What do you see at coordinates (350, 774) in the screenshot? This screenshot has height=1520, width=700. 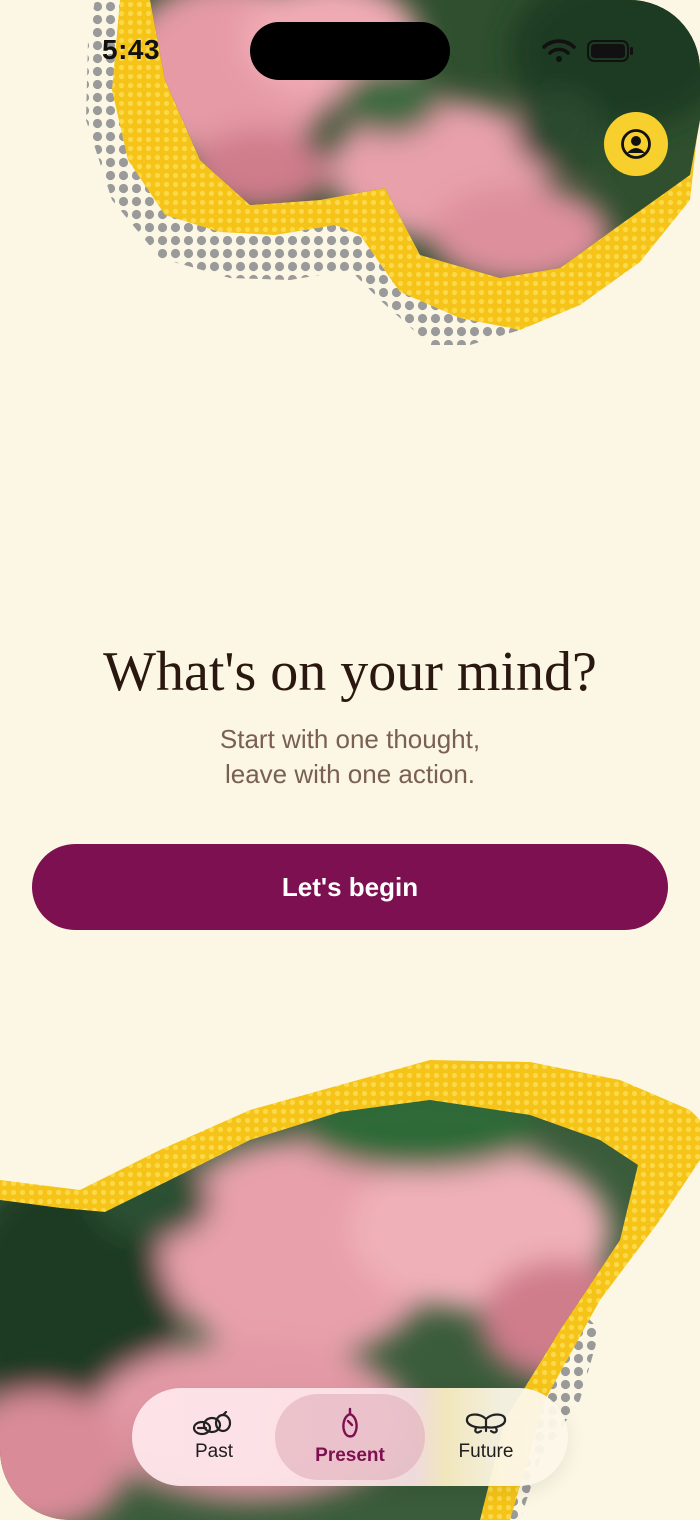 I see `subtitle-line-2: leave with one action.` at bounding box center [350, 774].